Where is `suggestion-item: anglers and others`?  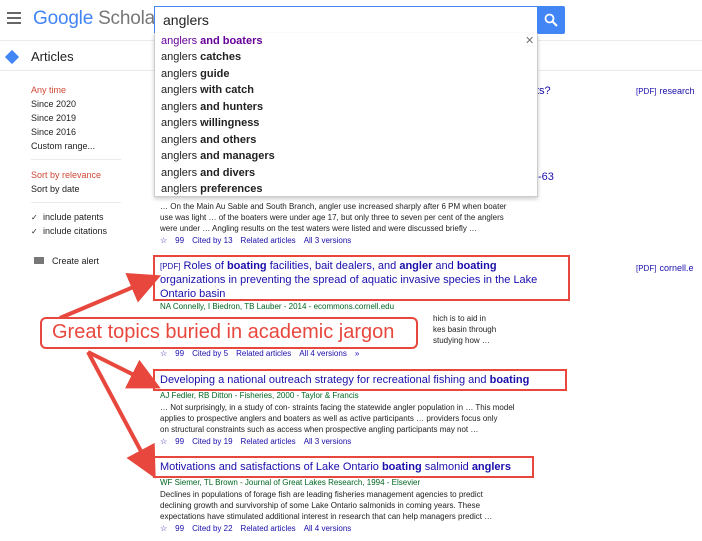 suggestion-item: anglers and others is located at coordinates (208, 140).